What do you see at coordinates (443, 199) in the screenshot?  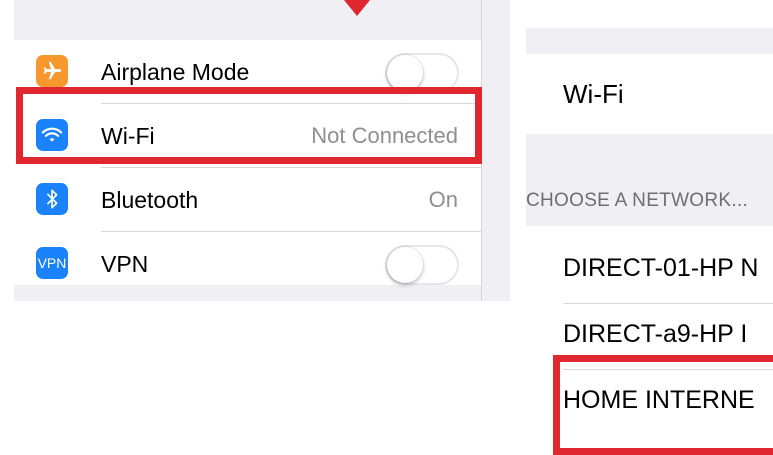 I see `bluetooth-status-value: On` at bounding box center [443, 199].